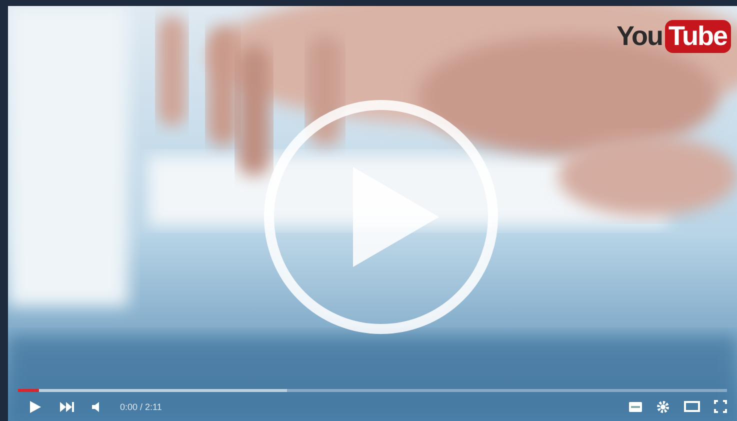 The height and width of the screenshot is (421, 737). I want to click on fullscreen-icon, so click(720, 406).